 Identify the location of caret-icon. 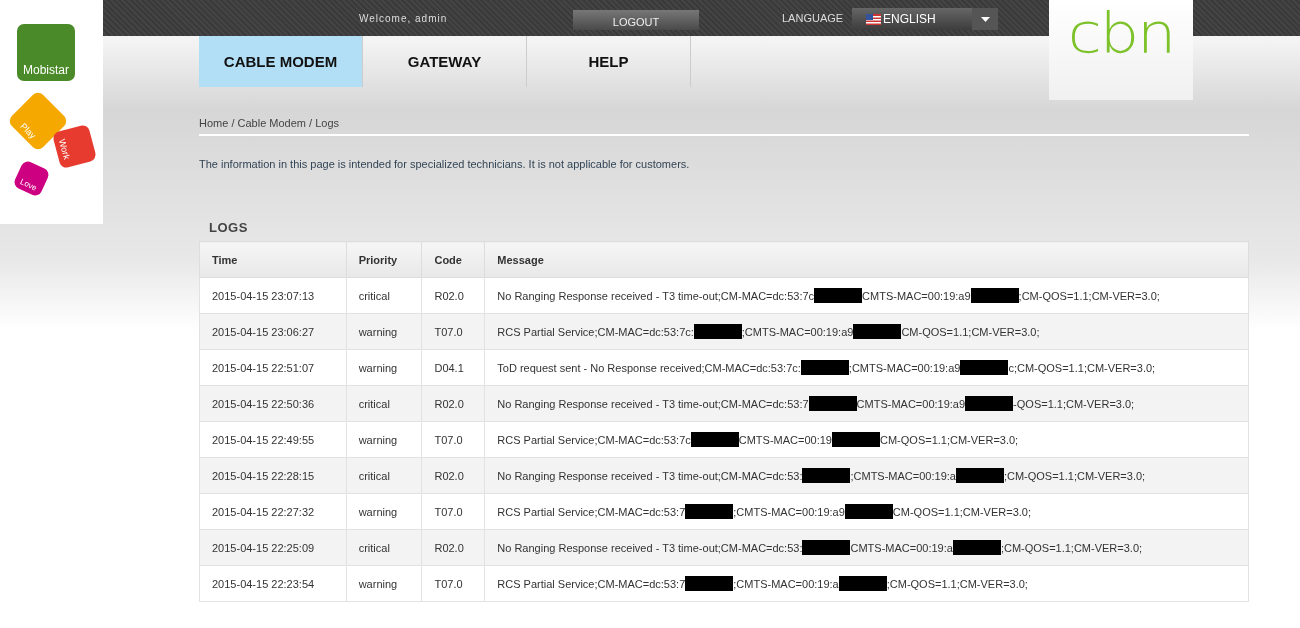
(985, 19).